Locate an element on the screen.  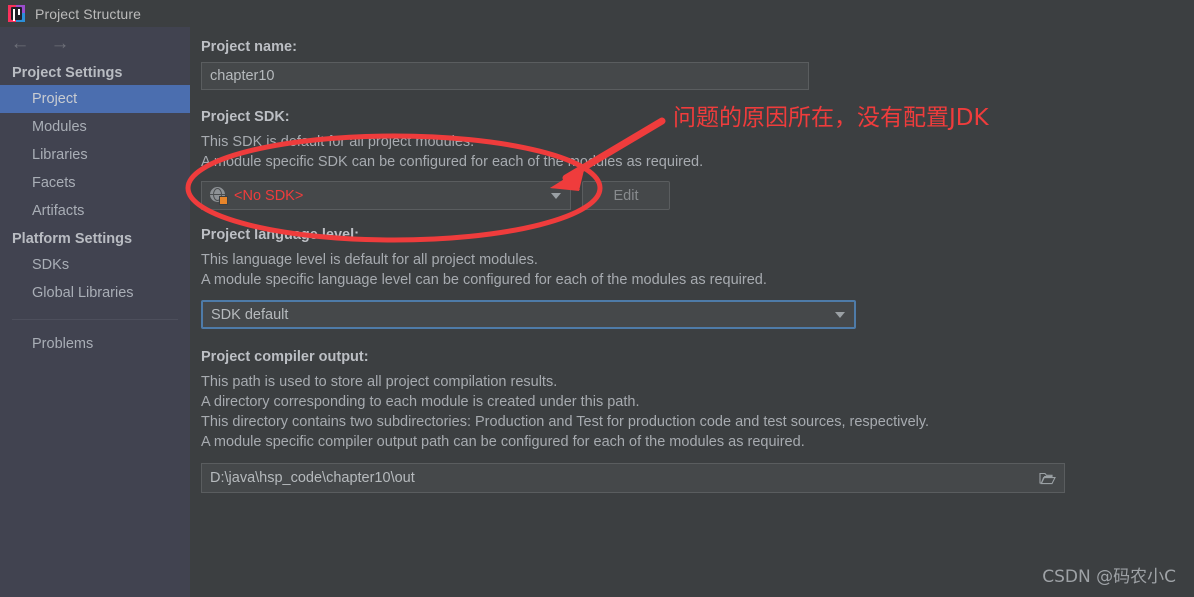
annotation-text: 问题的原因所在，没有配置JDK is located at coordinates (831, 118).